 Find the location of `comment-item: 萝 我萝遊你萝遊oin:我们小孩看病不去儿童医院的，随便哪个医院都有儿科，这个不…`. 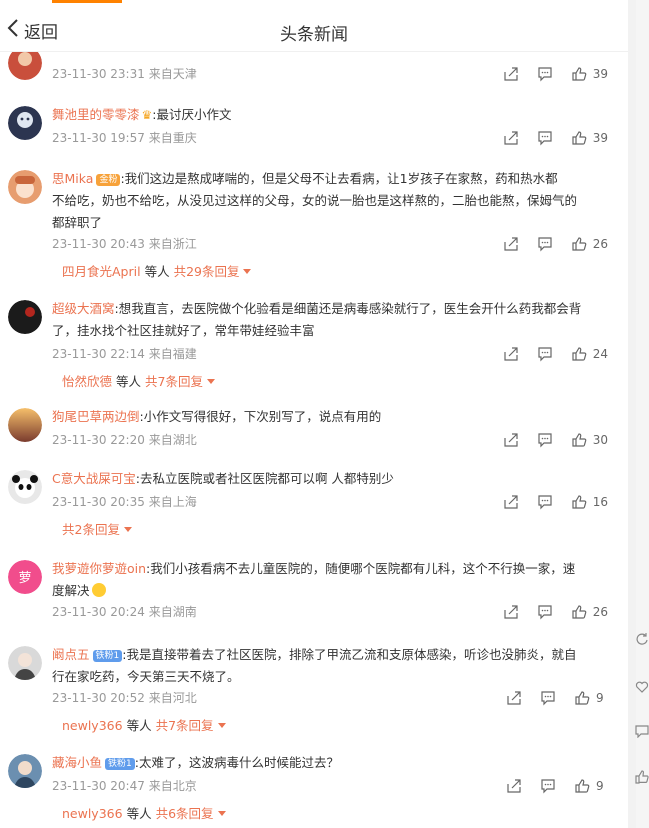

comment-item: 萝 我萝遊你萝遊oin:我们小孩看病不去儿童医院的，随便哪个医院都有儿科，这个不… is located at coordinates (314, 591).